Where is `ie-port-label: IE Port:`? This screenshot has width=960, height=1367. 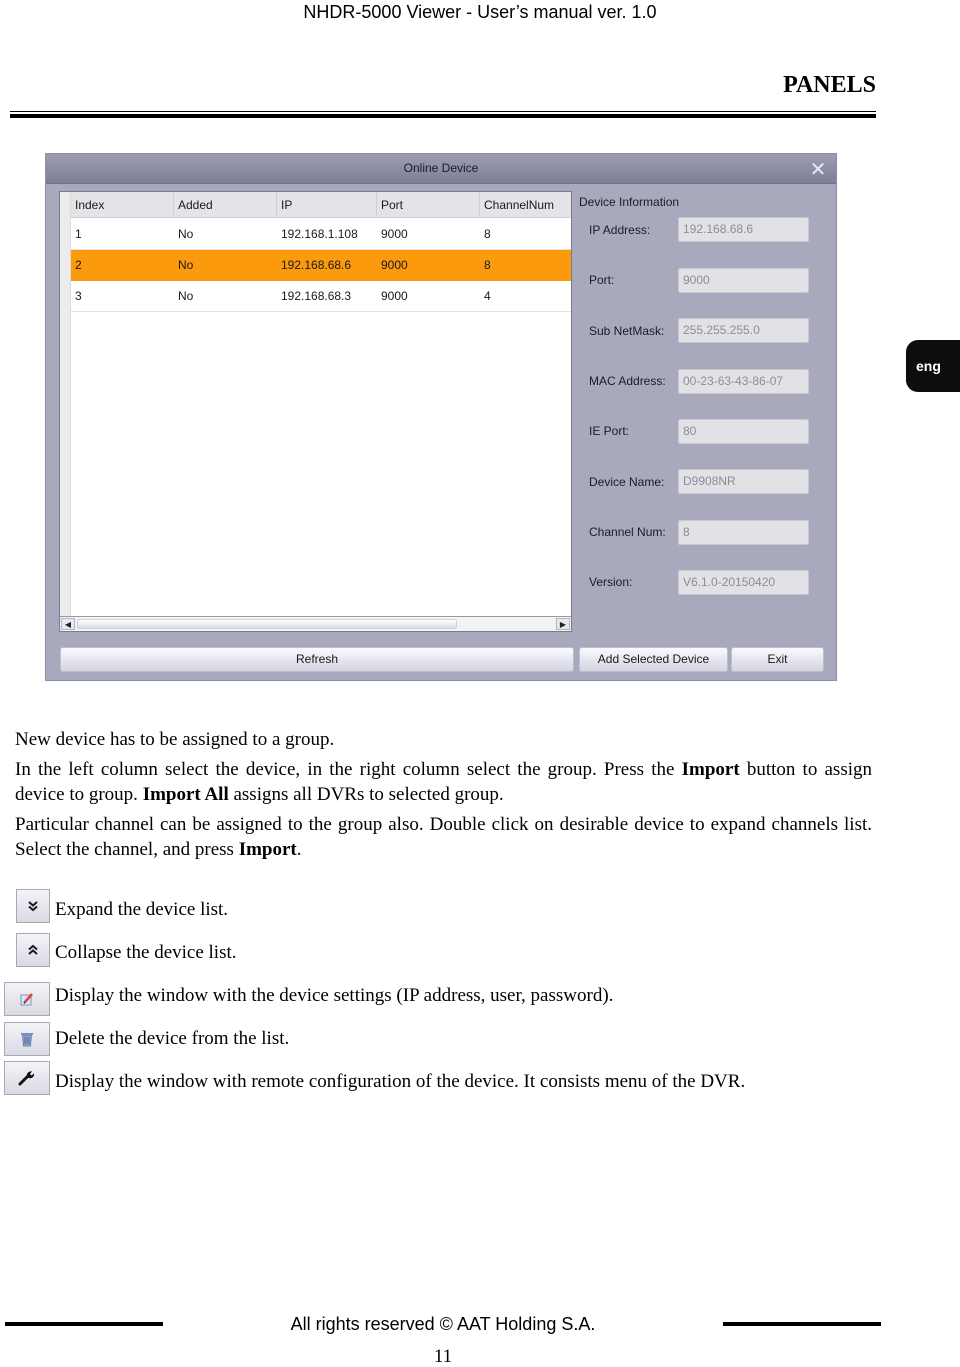
ie-port-label: IE Port: is located at coordinates (609, 431).